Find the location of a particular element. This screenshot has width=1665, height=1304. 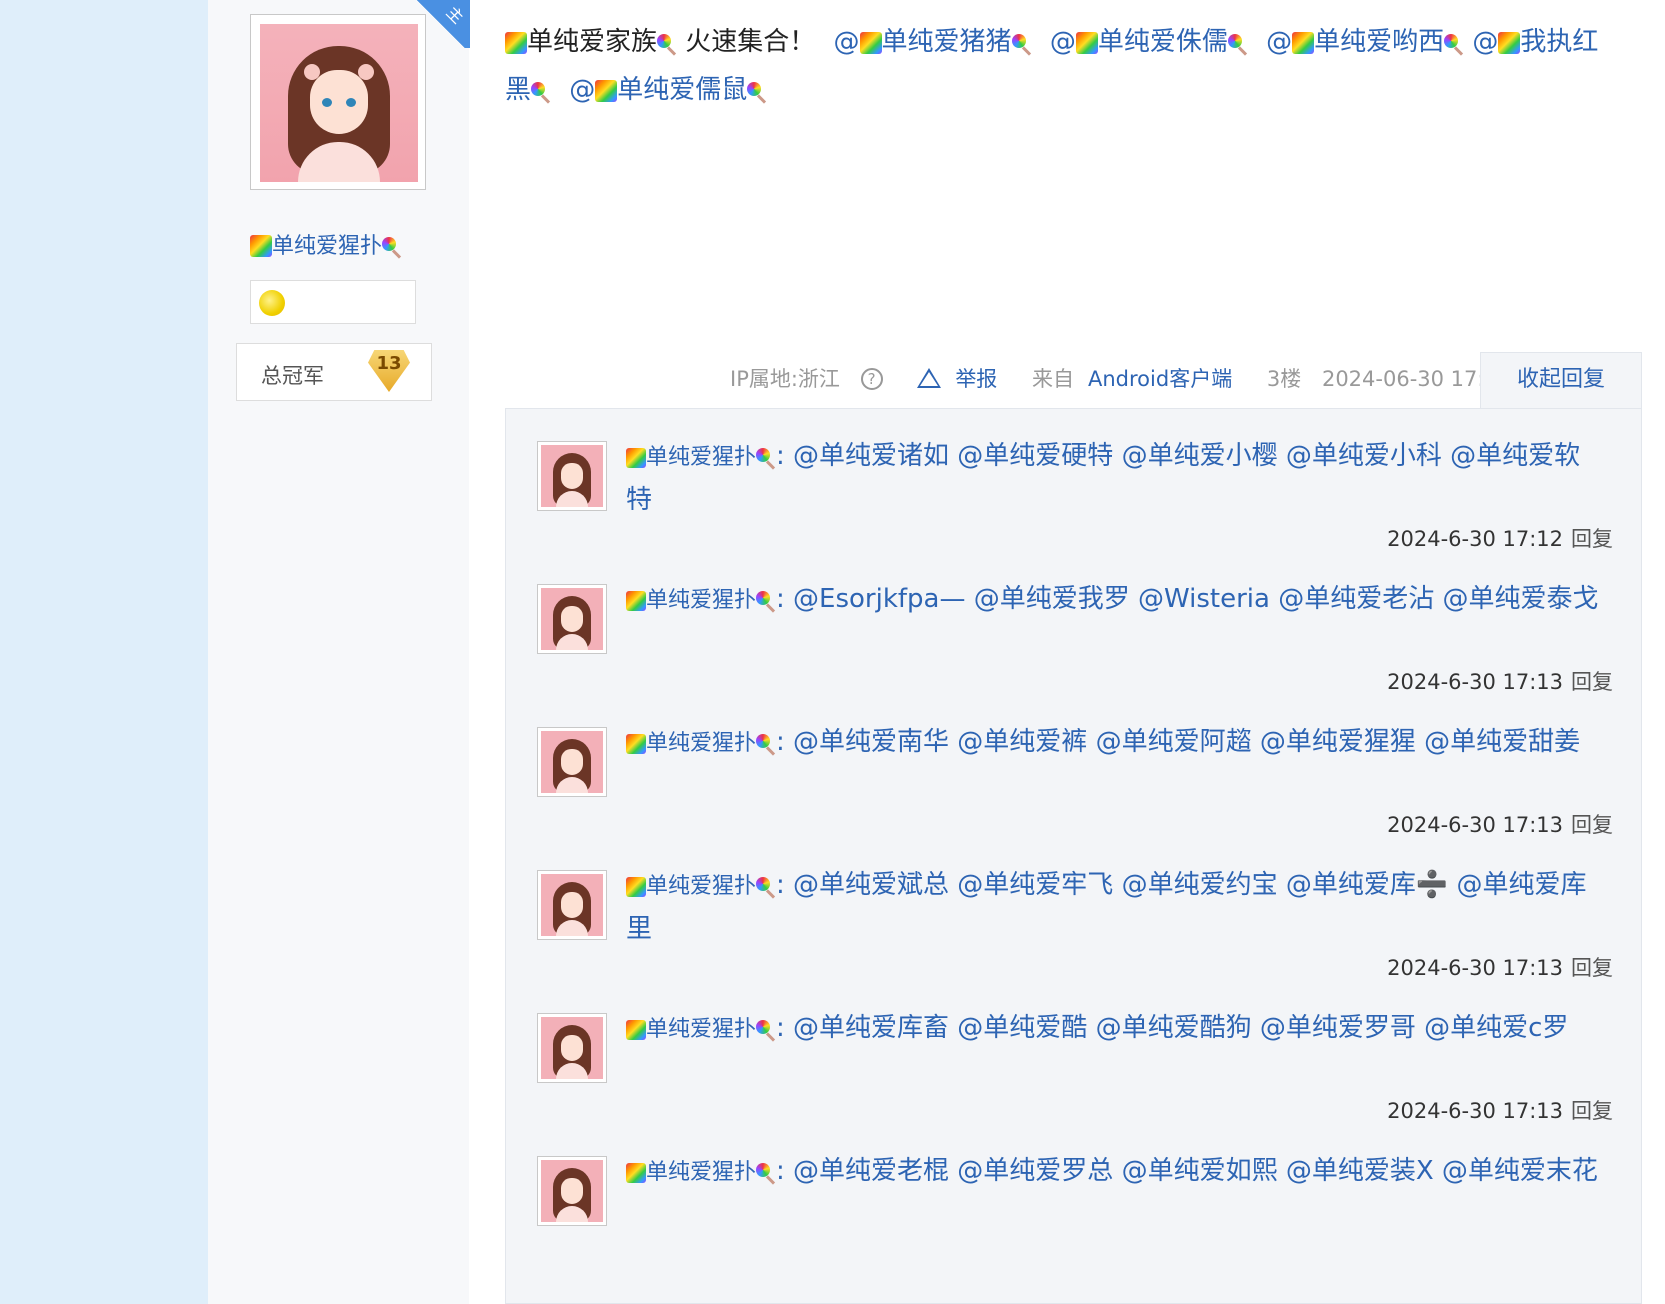

author-name: 单纯爱猩扑 is located at coordinates (350, 244).